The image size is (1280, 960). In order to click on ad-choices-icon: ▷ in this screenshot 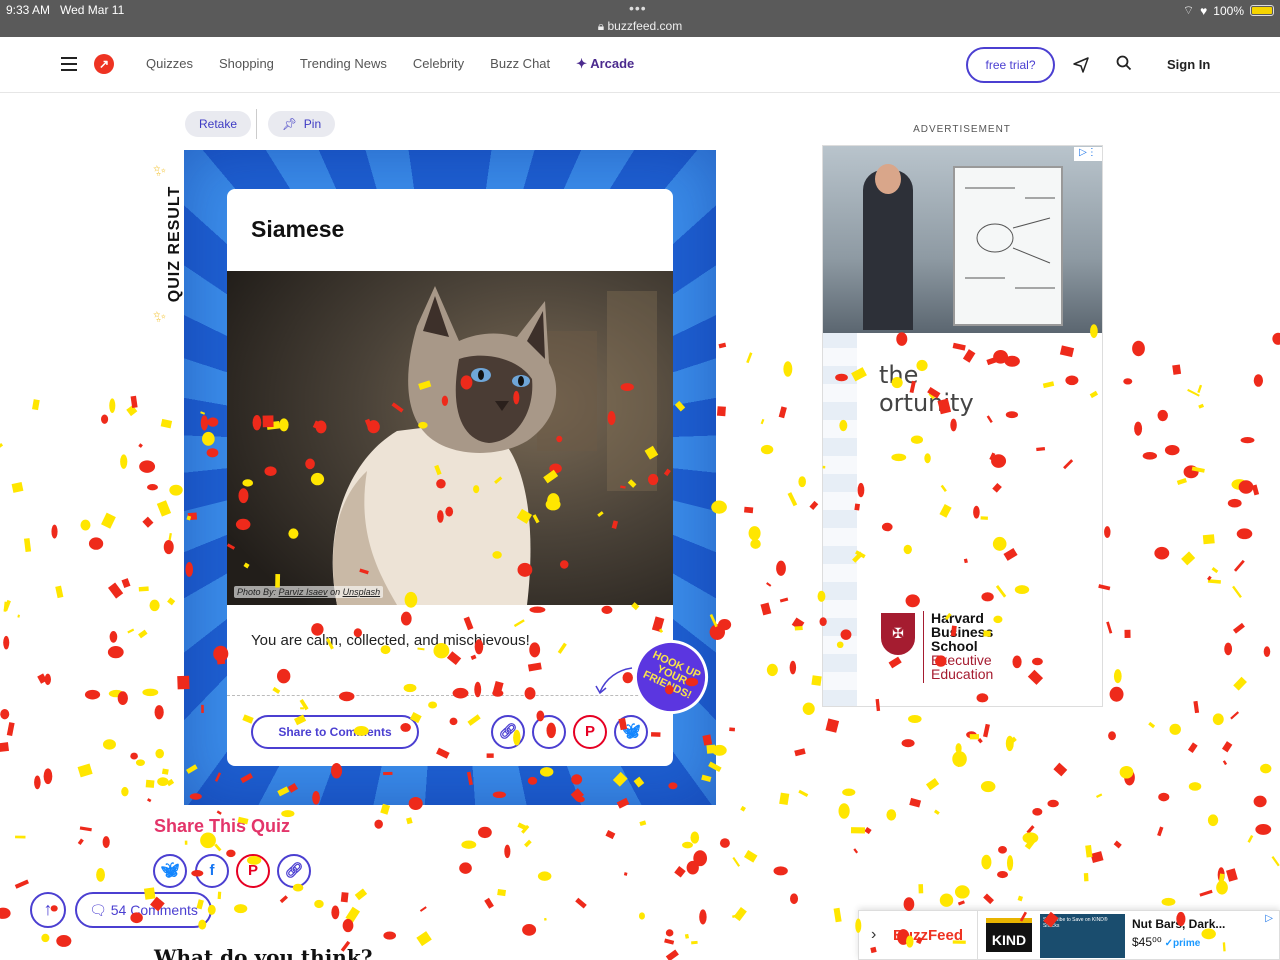, I will do `click(1269, 918)`.